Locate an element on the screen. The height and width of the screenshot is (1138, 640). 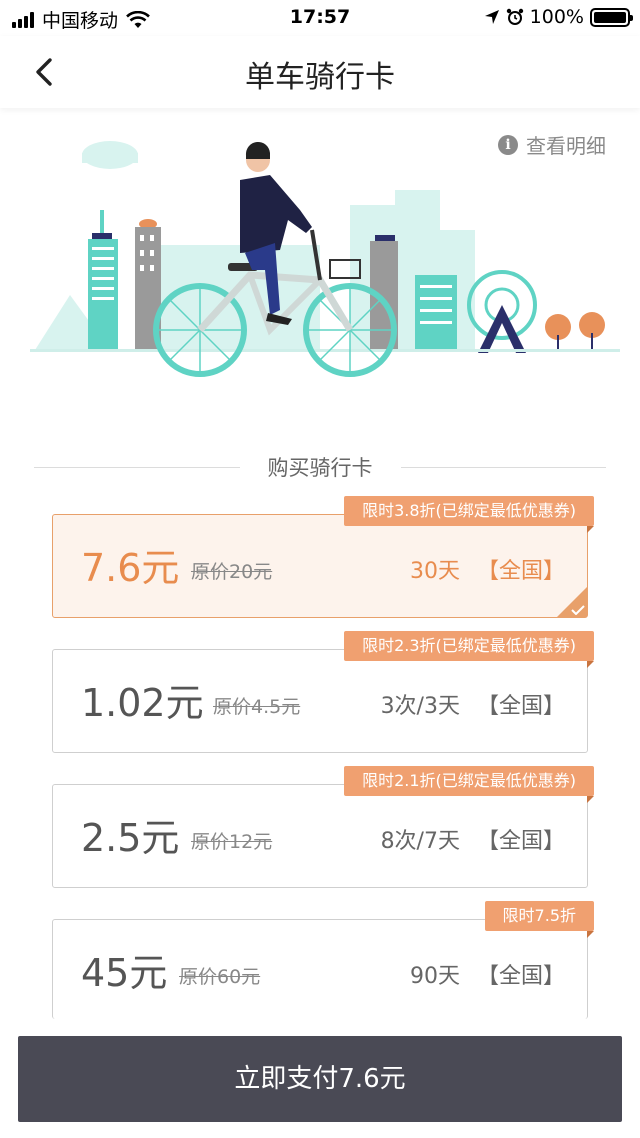
card-info: 30天 【全国】 is located at coordinates (487, 569).